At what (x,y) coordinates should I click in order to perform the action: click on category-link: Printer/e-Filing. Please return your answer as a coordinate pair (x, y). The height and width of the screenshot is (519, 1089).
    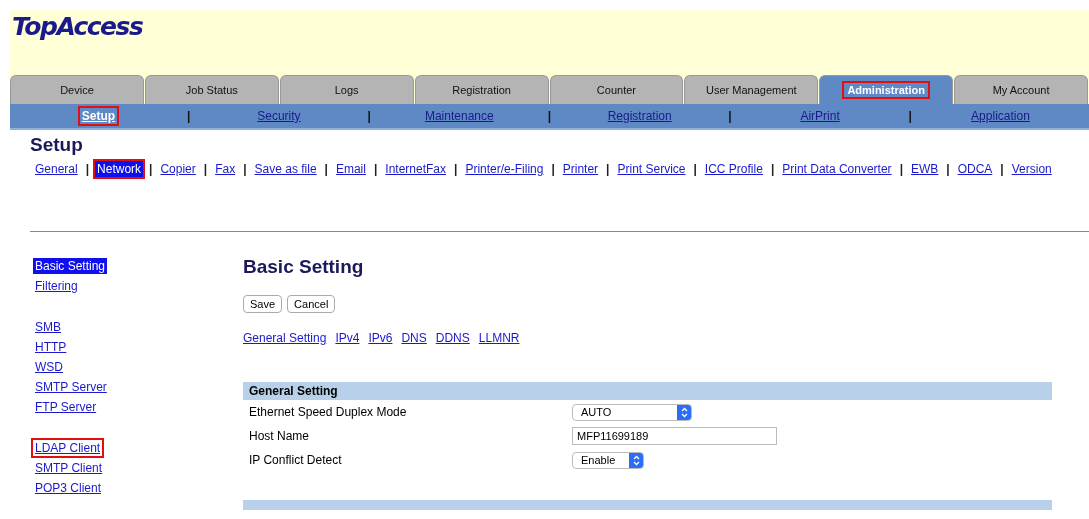
    Looking at the image, I should click on (504, 169).